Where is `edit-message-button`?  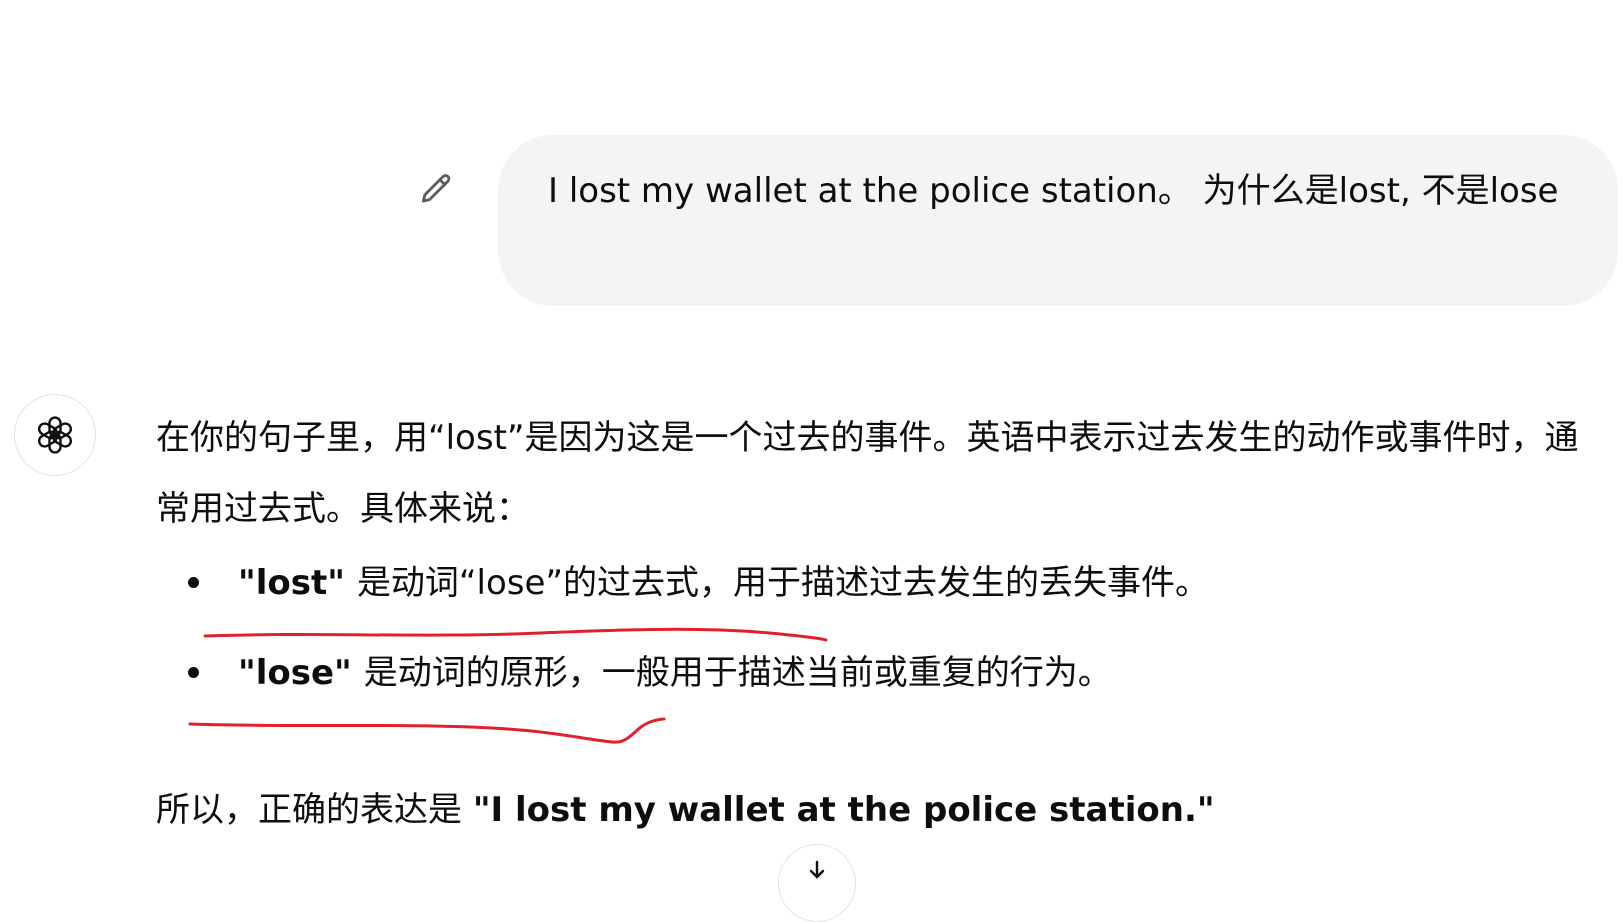 edit-message-button is located at coordinates (436, 190).